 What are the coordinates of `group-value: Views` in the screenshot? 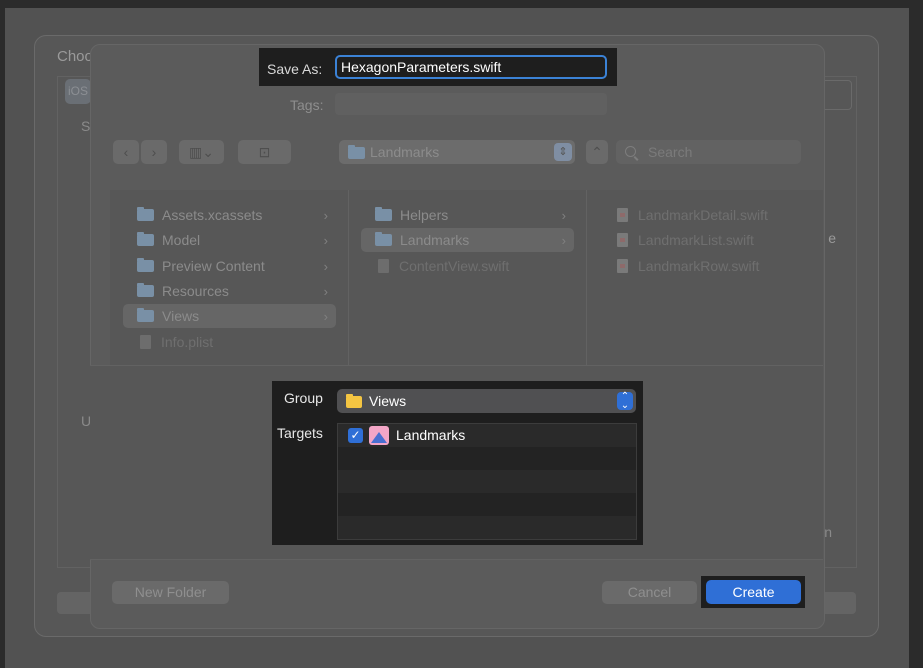 It's located at (388, 401).